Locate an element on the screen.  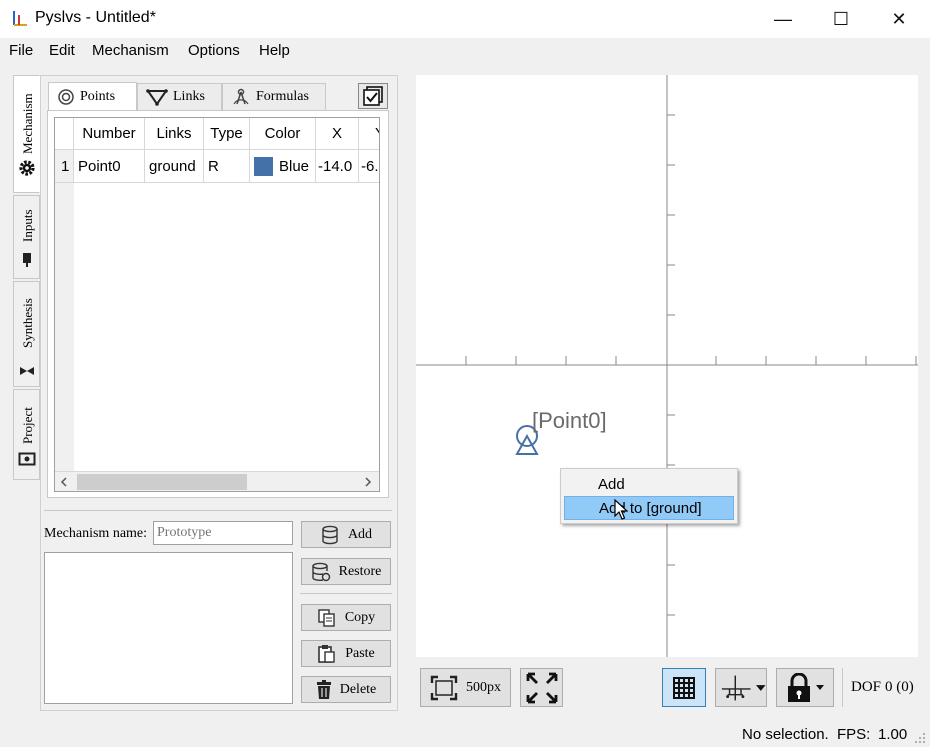
menu-mechanism: Mechanism is located at coordinates (130, 50).